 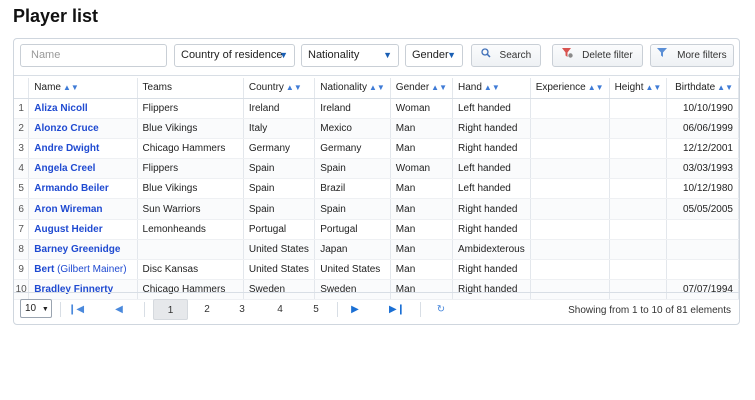 I want to click on header-index, so click(x=22, y=88).